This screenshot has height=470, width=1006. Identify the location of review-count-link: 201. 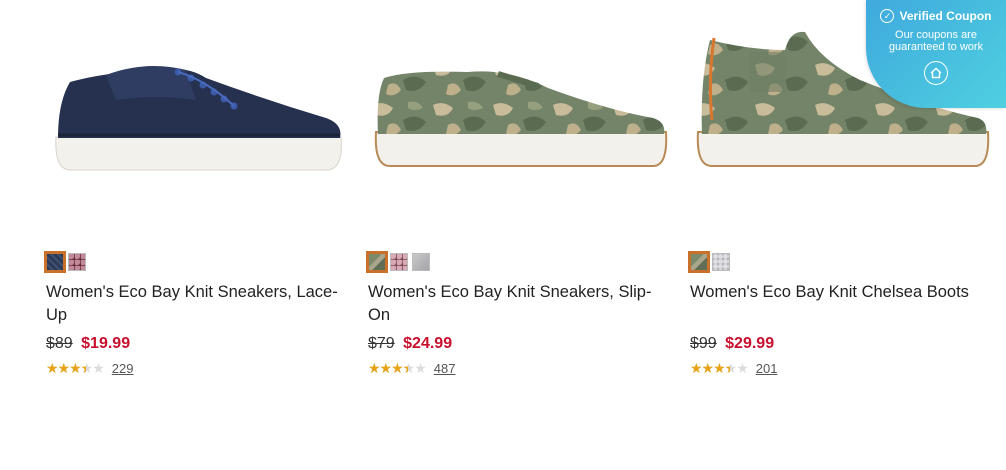
(767, 368).